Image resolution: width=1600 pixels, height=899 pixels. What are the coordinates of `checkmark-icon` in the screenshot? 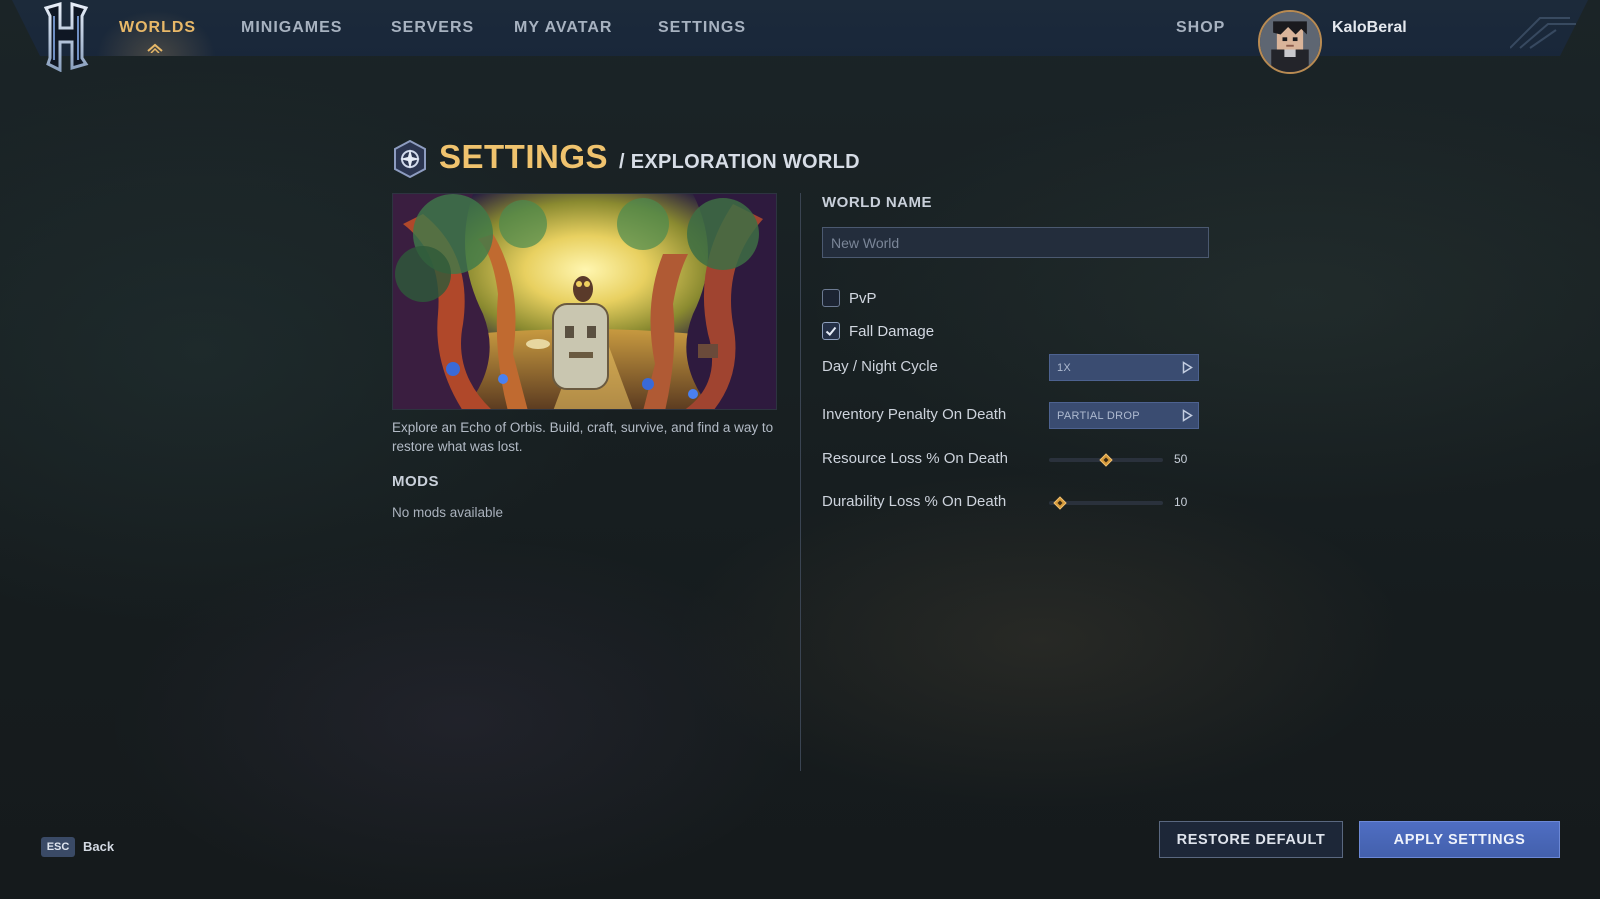 It's located at (831, 331).